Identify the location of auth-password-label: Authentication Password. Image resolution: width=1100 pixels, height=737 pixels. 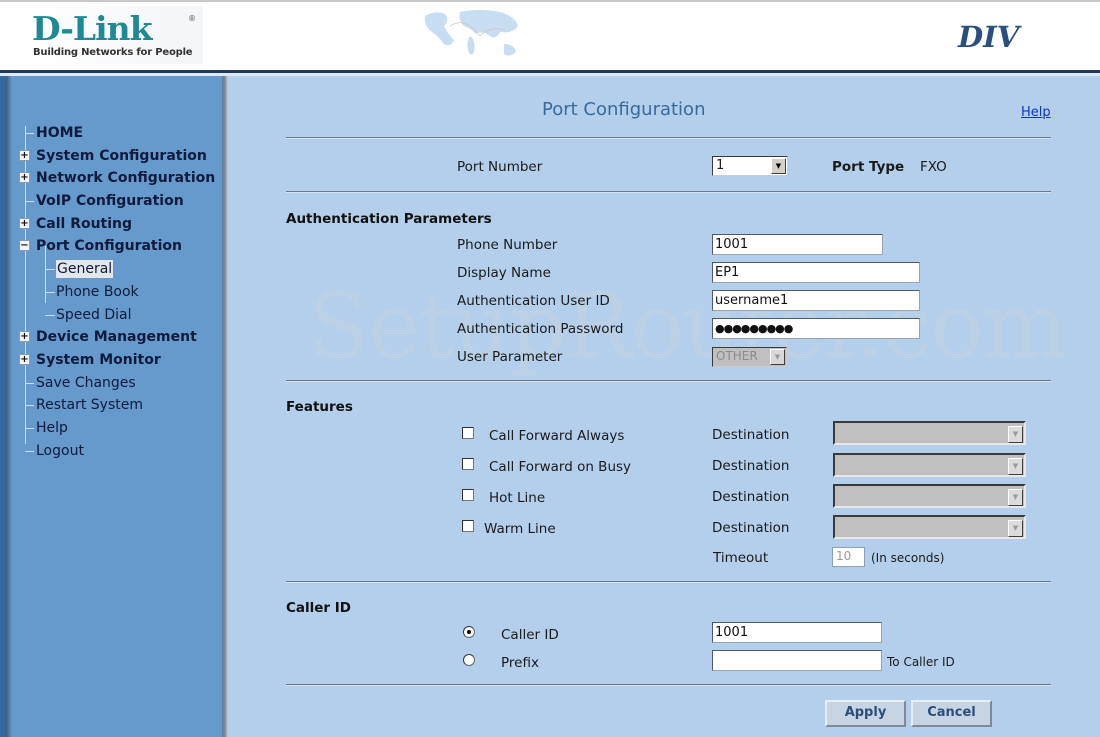
(540, 329).